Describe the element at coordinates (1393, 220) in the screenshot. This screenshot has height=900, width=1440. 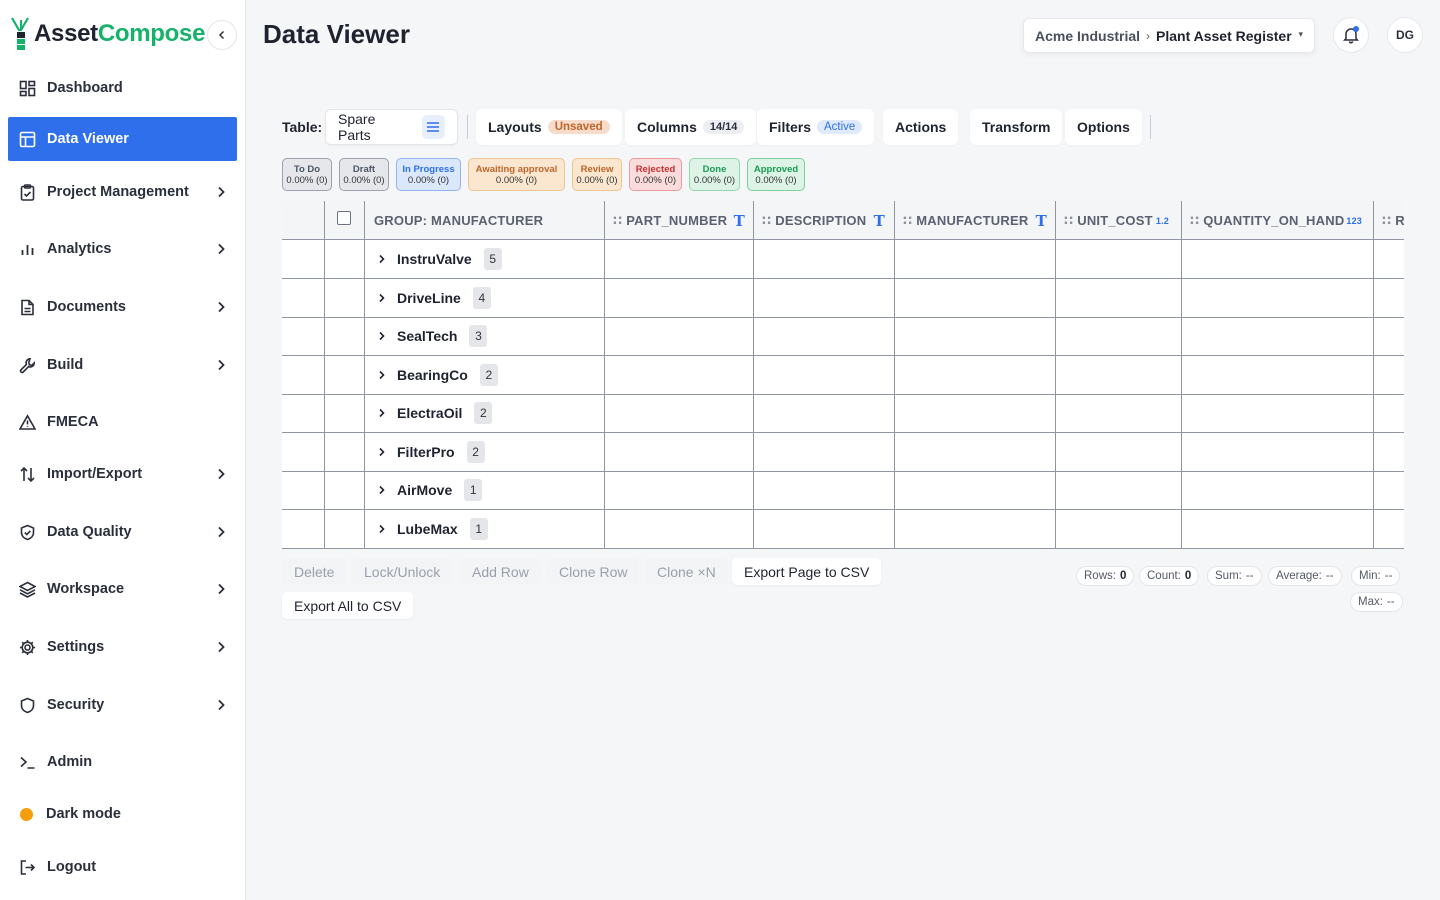
I see `column-header-truncated: ∷ R` at that location.